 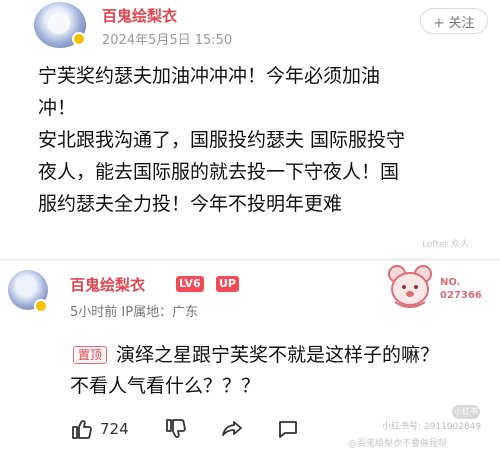 What do you see at coordinates (139, 15) in the screenshot?
I see `post-author-name: 百鬼绘梨衣` at bounding box center [139, 15].